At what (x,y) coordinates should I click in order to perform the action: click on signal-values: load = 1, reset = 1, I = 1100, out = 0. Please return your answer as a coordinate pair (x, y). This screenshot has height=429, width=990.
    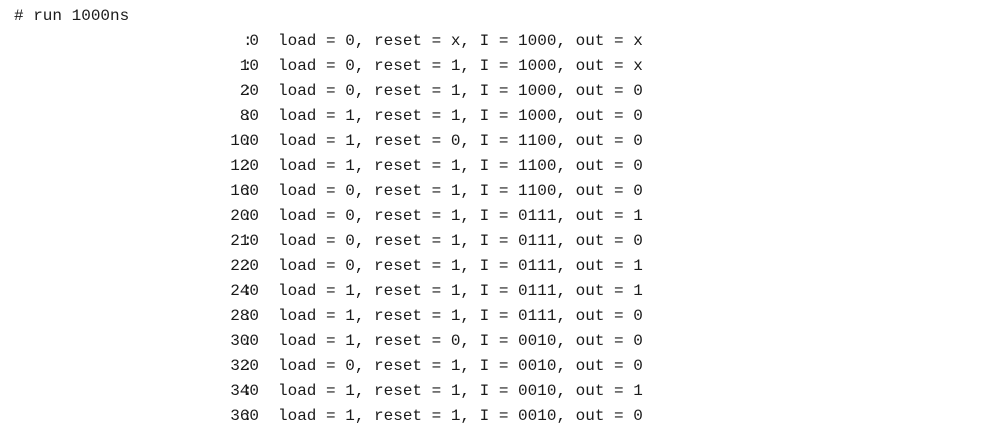
    Looking at the image, I should click on (460, 166).